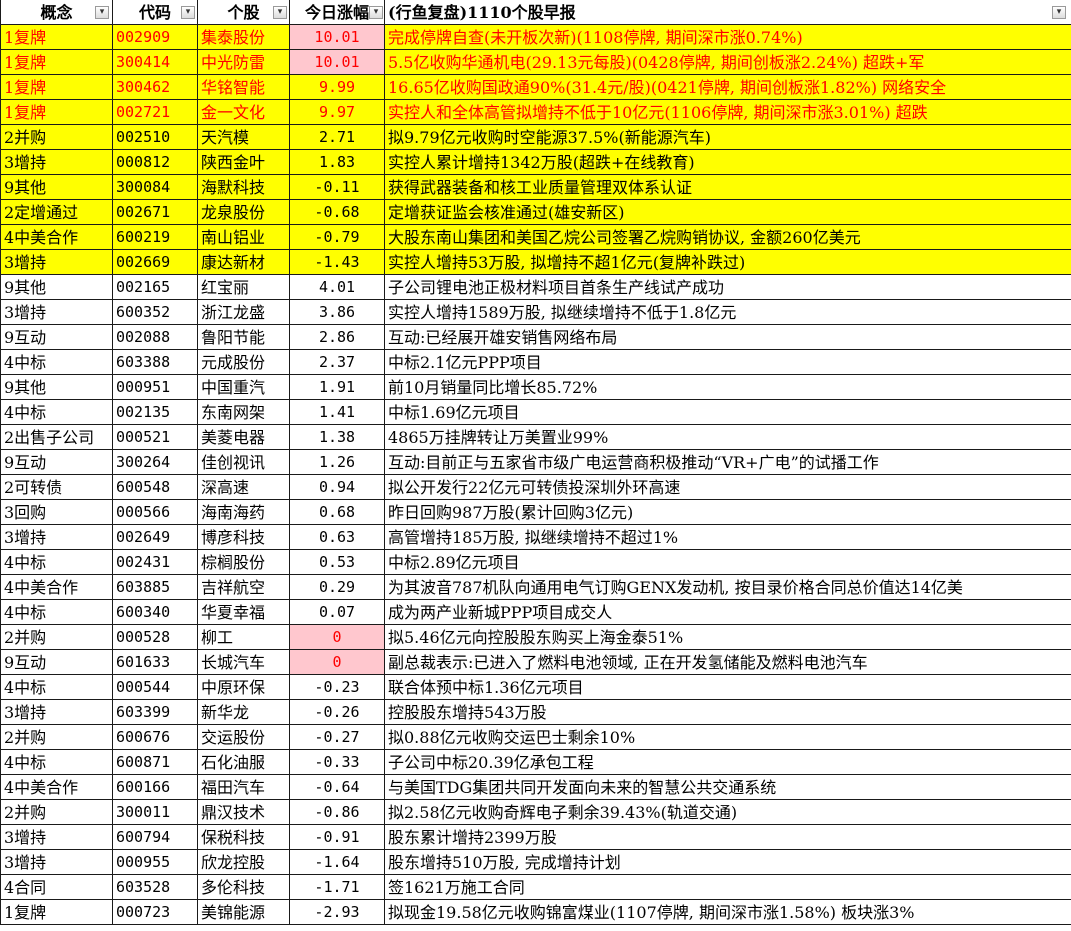  Describe the element at coordinates (244, 462) in the screenshot. I see `stock-name-cell: 佳创视讯` at that location.